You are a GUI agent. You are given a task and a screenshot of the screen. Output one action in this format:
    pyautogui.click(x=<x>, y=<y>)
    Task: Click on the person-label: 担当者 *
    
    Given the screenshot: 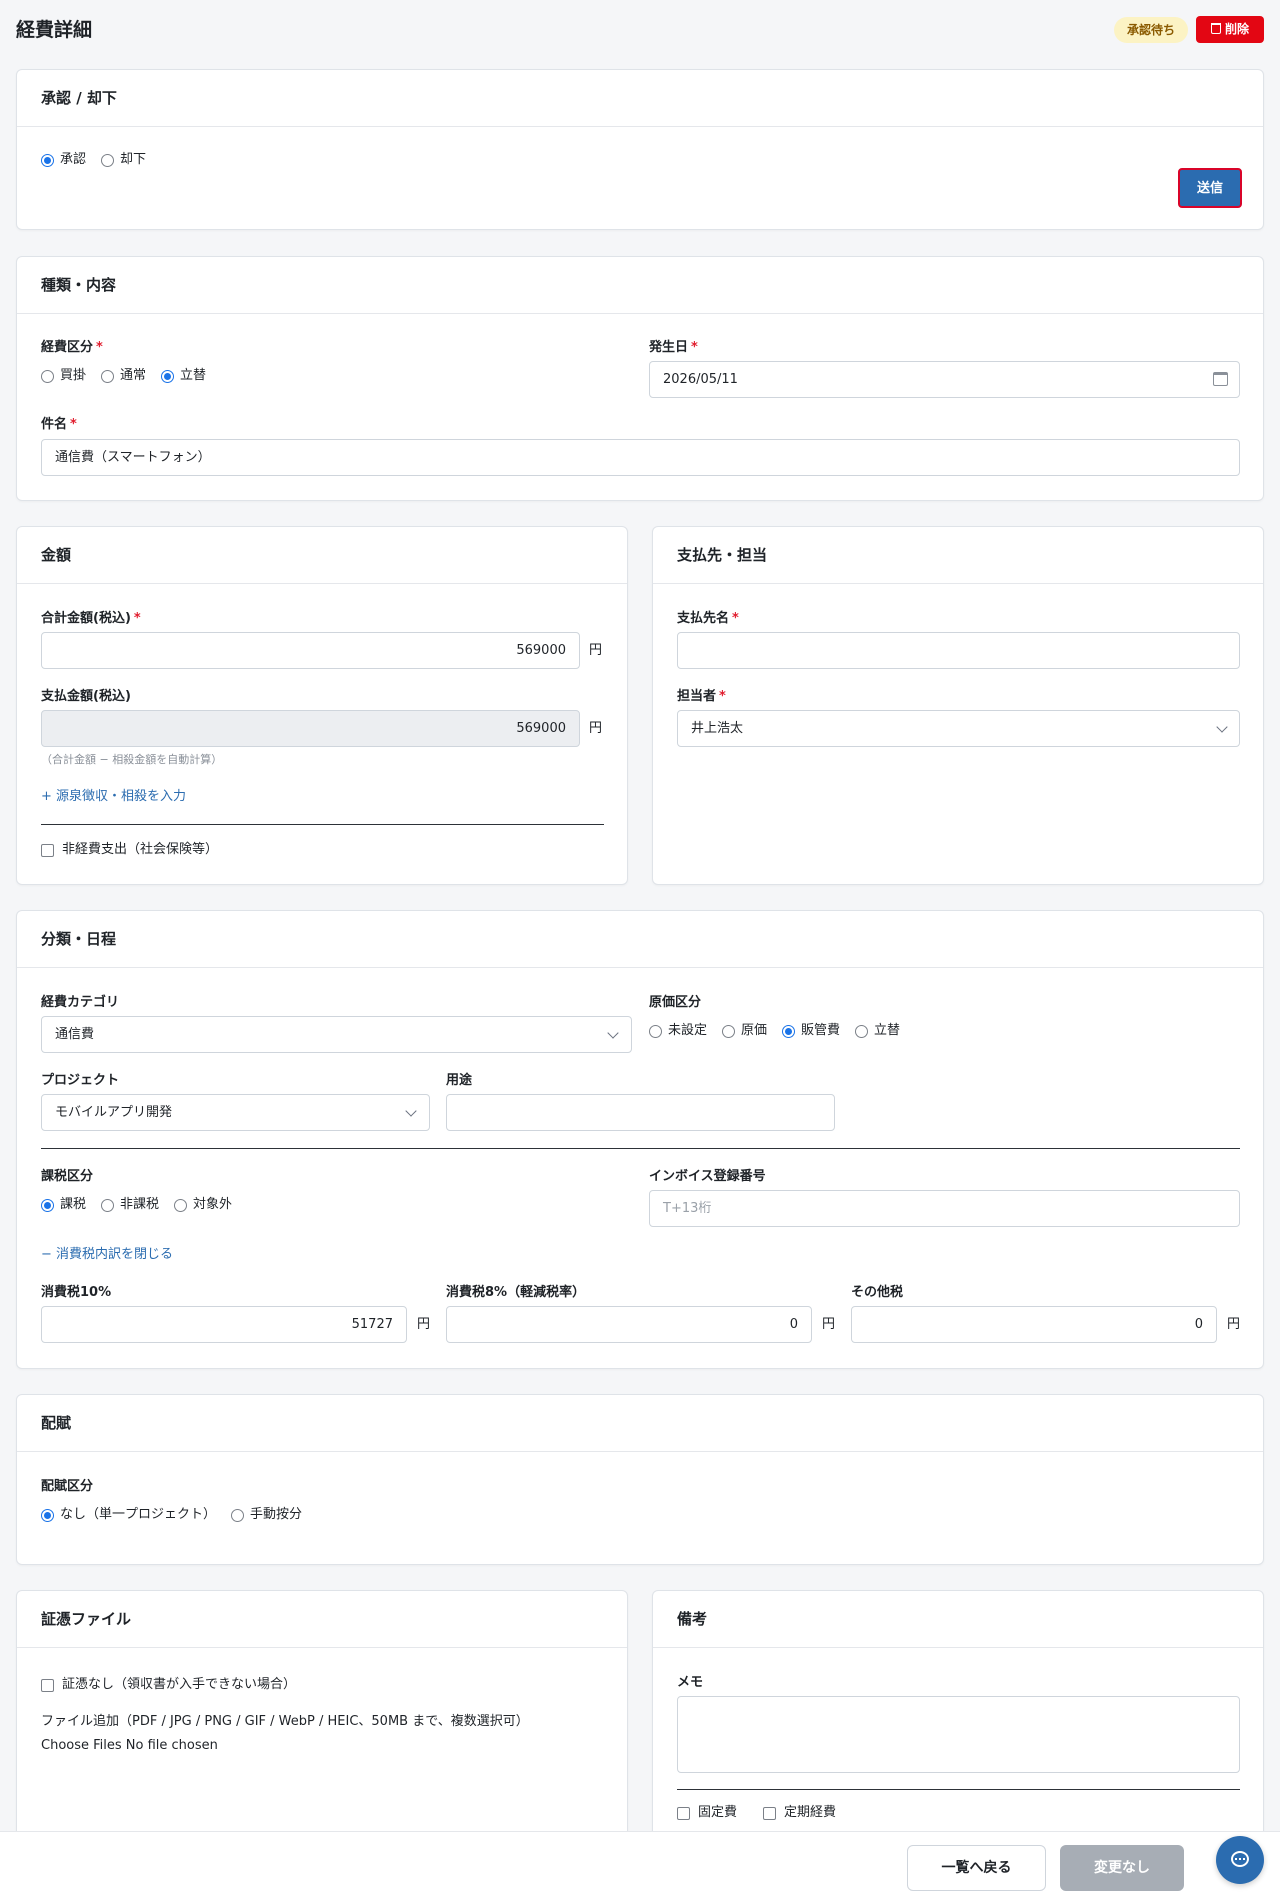 What is the action you would take?
    pyautogui.click(x=701, y=696)
    